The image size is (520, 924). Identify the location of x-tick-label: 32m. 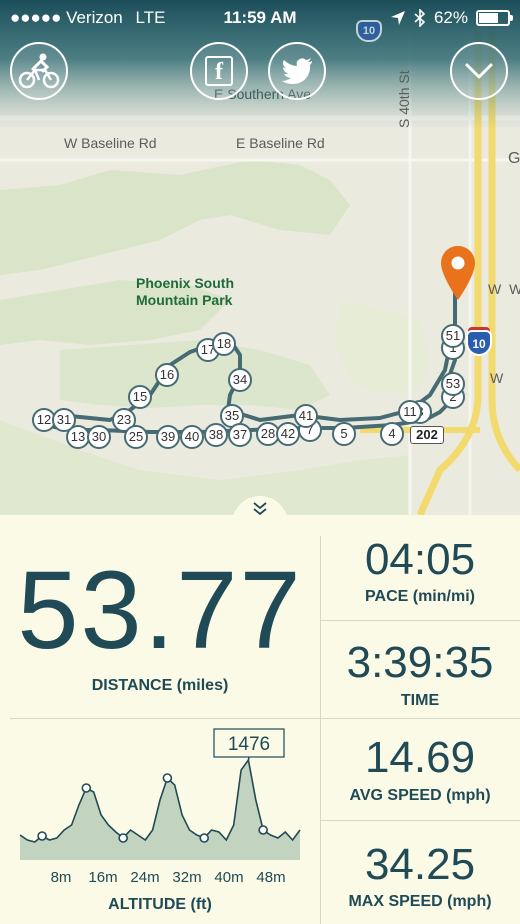
(186, 877).